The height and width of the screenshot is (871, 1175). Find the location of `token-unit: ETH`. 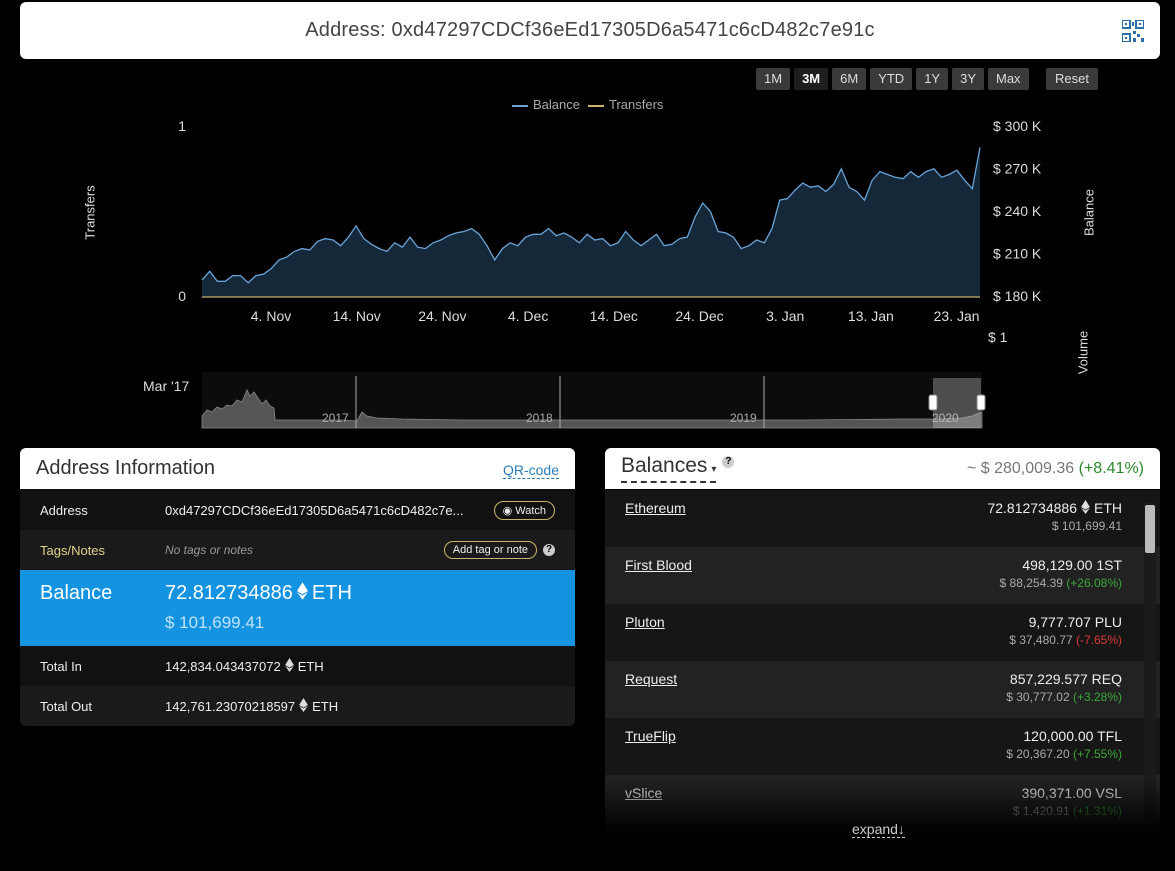

token-unit: ETH is located at coordinates (1108, 508).